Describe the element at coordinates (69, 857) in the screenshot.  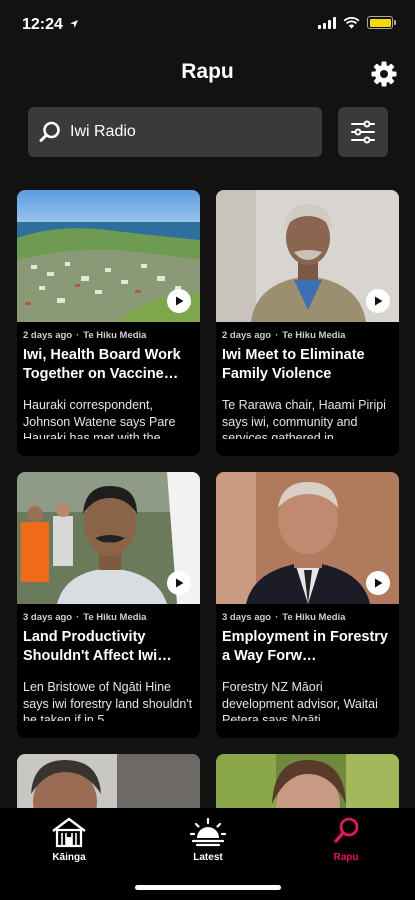
I see `tab-label: Kāinga` at that location.